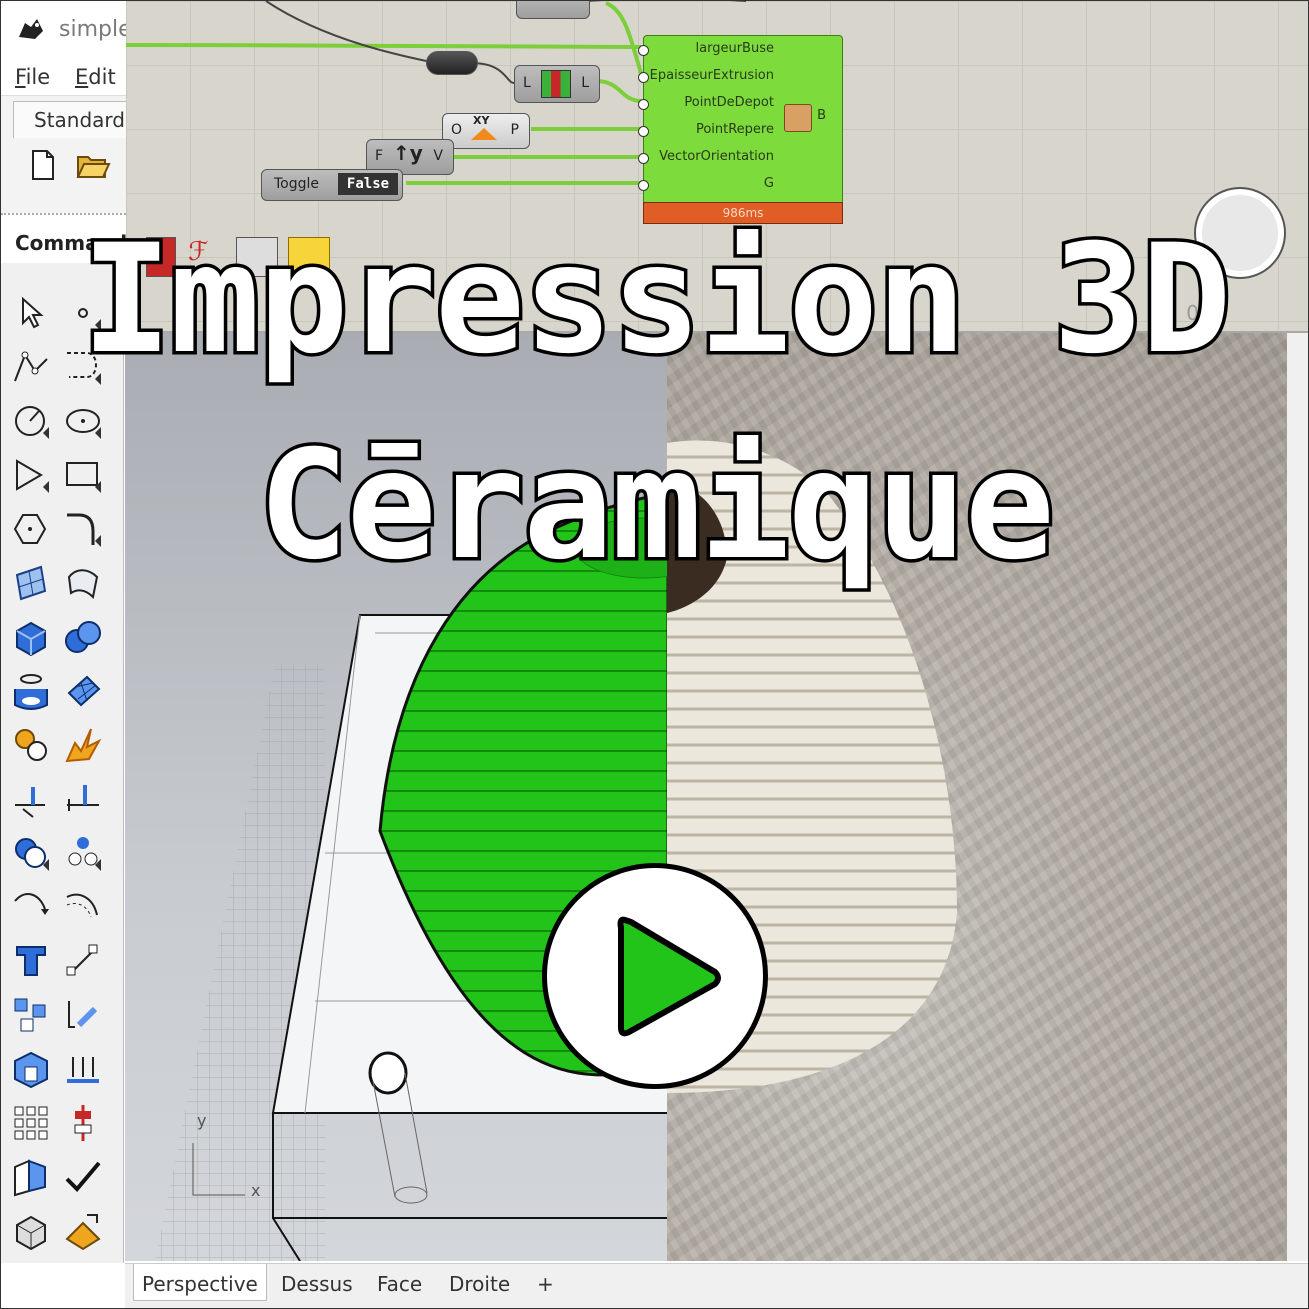 The height and width of the screenshot is (1309, 1309). Describe the element at coordinates (734, 129) in the screenshot. I see `gh-input-3: PointRepere` at that location.